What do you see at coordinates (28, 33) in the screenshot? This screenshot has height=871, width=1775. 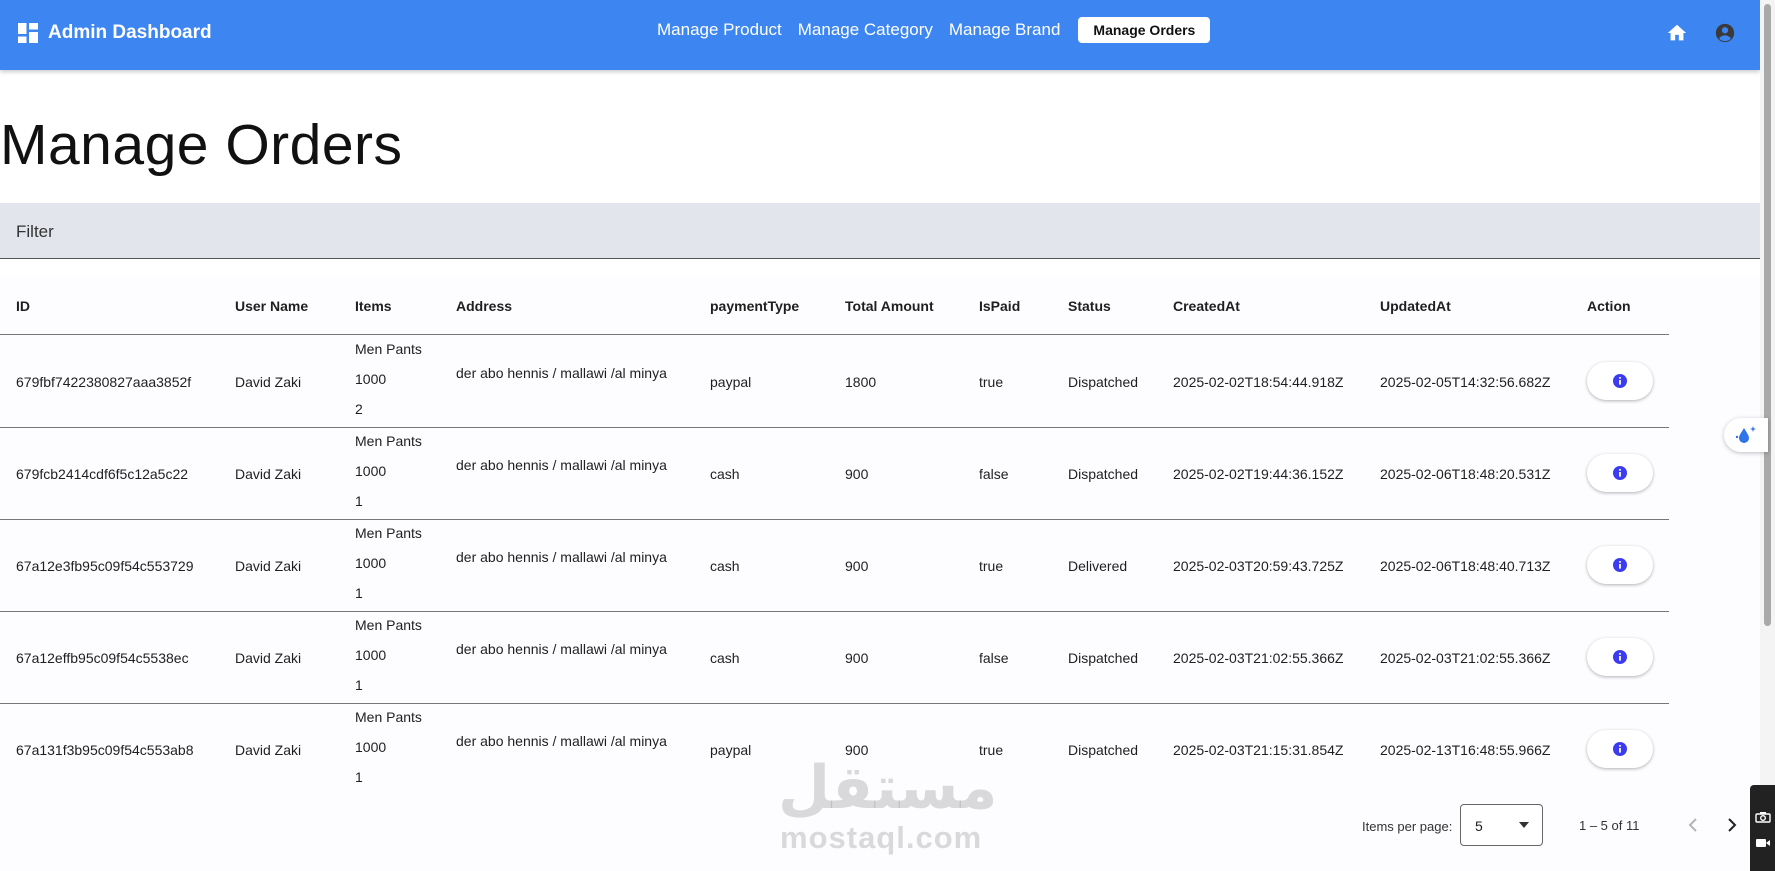 I see `dashboard-icon` at bounding box center [28, 33].